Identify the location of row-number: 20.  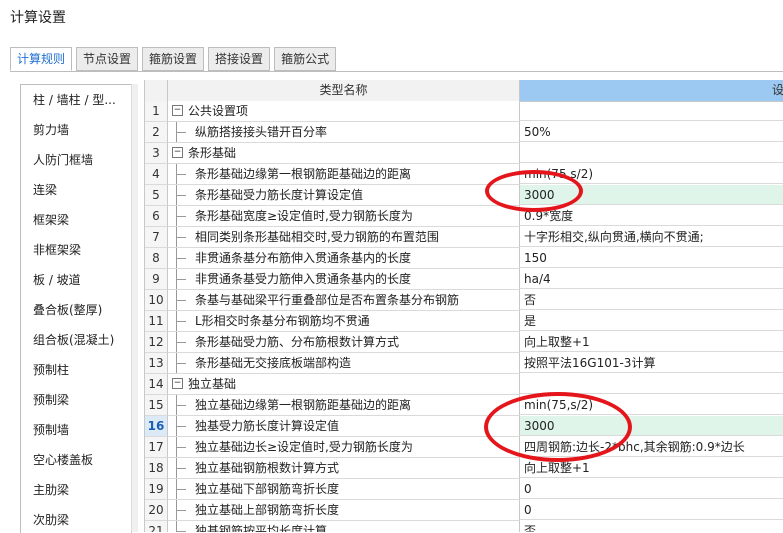
(156, 510).